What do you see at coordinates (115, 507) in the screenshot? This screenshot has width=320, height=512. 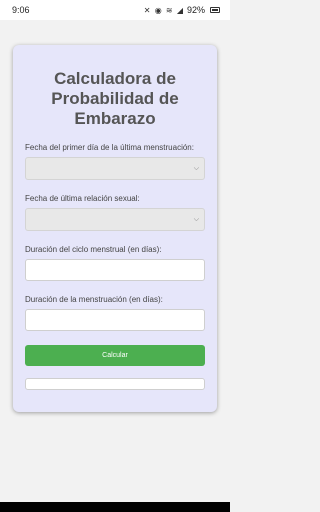 I see `navigation-bar` at bounding box center [115, 507].